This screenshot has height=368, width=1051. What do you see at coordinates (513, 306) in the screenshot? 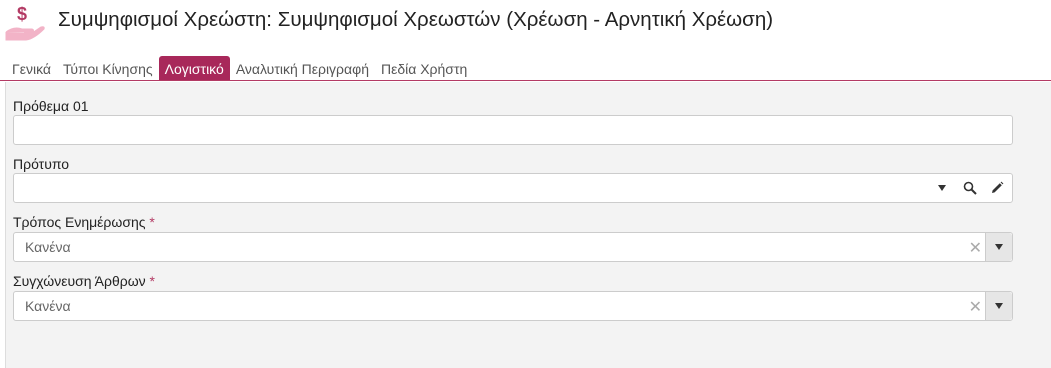
I see `merge-entries-select: Κανένα ✕` at bounding box center [513, 306].